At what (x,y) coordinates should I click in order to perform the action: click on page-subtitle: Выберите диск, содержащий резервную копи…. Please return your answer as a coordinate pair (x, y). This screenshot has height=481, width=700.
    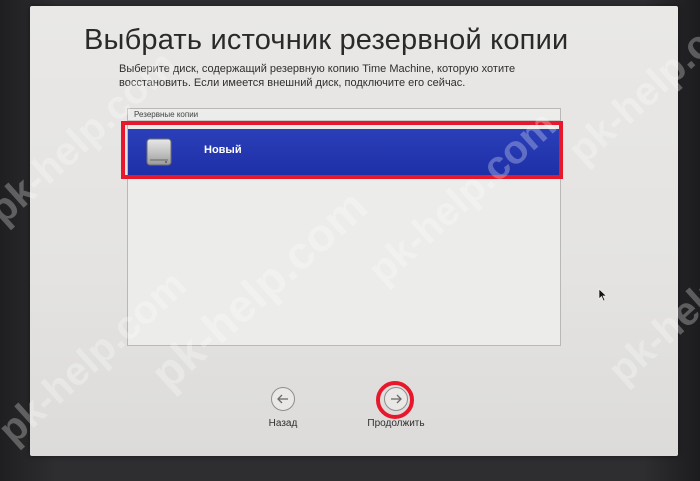
    Looking at the image, I should click on (317, 76).